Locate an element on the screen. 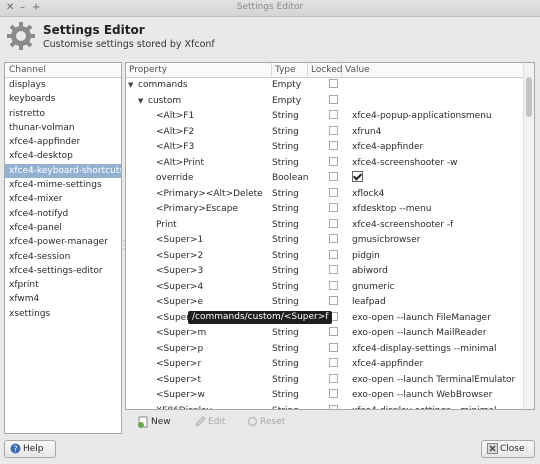 The height and width of the screenshot is (464, 540). channel-item: xfce4-mime-settings is located at coordinates (63, 185).